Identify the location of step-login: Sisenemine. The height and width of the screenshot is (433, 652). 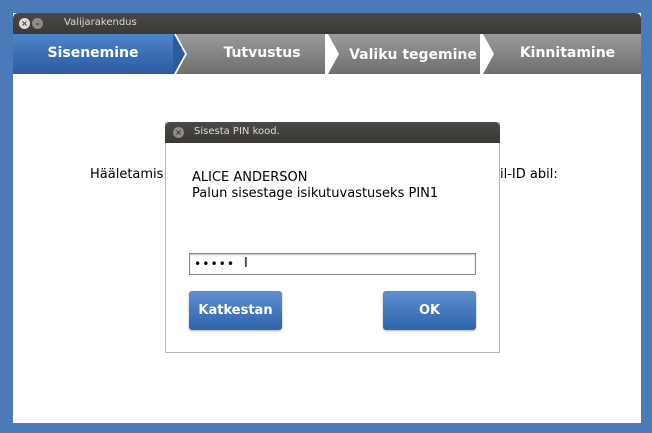
(93, 54).